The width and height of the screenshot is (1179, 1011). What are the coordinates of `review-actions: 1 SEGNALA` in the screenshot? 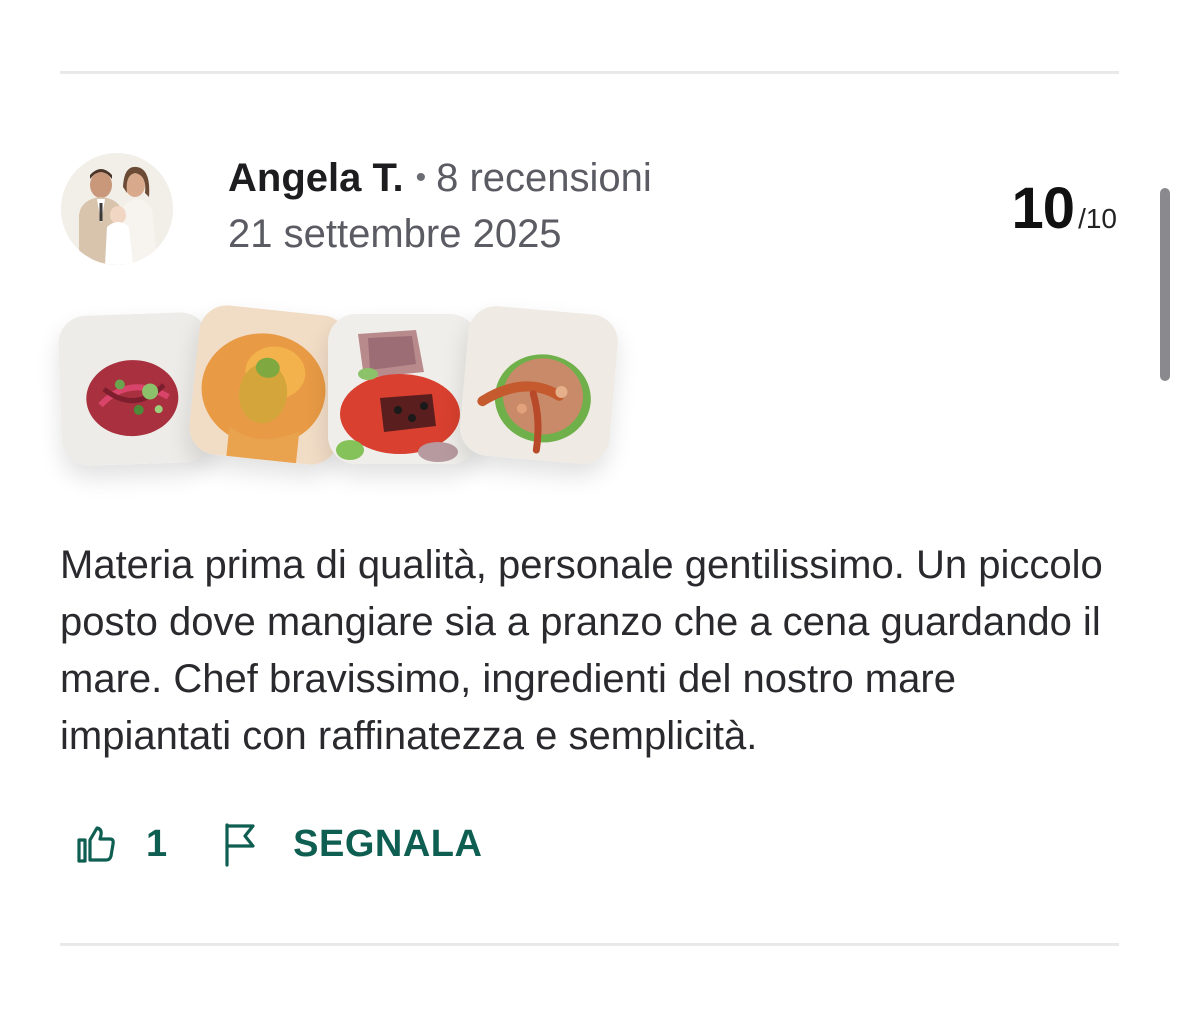 It's located at (278, 844).